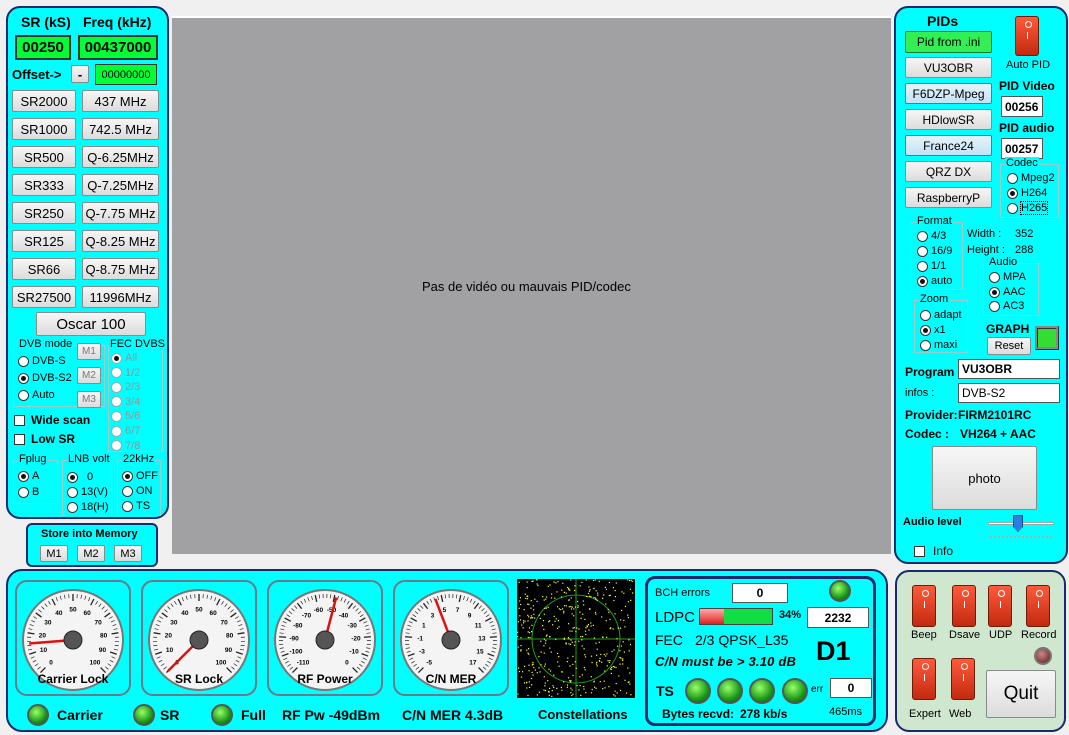  I want to click on format-169-radio: 16/9, so click(934, 251).